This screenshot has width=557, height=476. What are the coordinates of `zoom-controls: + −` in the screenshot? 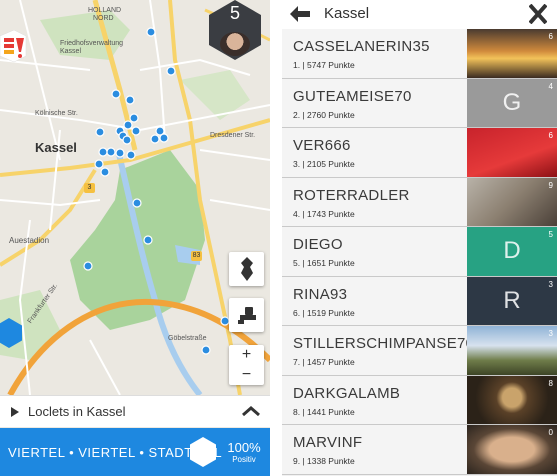 It's located at (246, 365).